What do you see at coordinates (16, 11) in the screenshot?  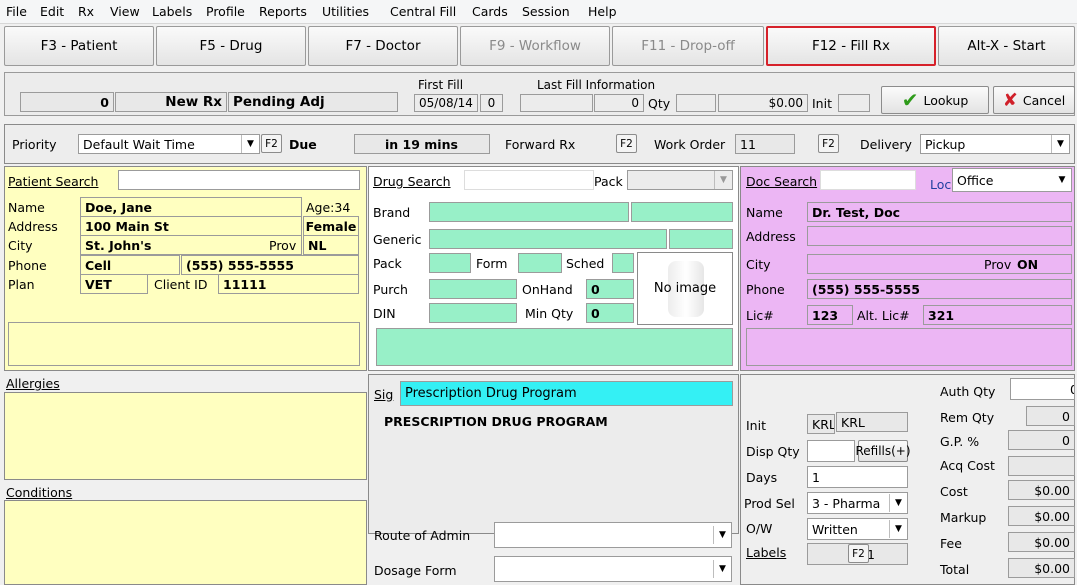 I see `menu-file: File` at bounding box center [16, 11].